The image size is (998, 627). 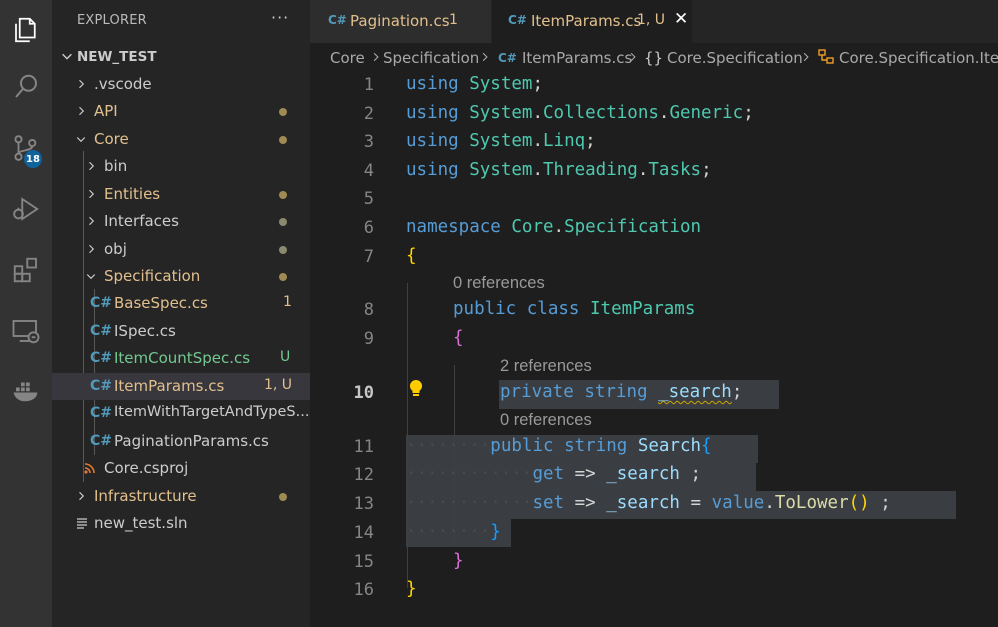 I want to click on tree-folder-interfaces: Interfaces, so click(x=181, y=221).